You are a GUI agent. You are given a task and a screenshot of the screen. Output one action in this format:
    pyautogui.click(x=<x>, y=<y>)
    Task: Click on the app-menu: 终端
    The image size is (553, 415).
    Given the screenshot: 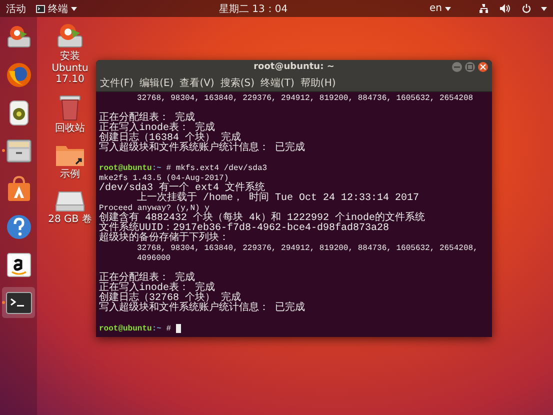 What is the action you would take?
    pyautogui.click(x=56, y=9)
    